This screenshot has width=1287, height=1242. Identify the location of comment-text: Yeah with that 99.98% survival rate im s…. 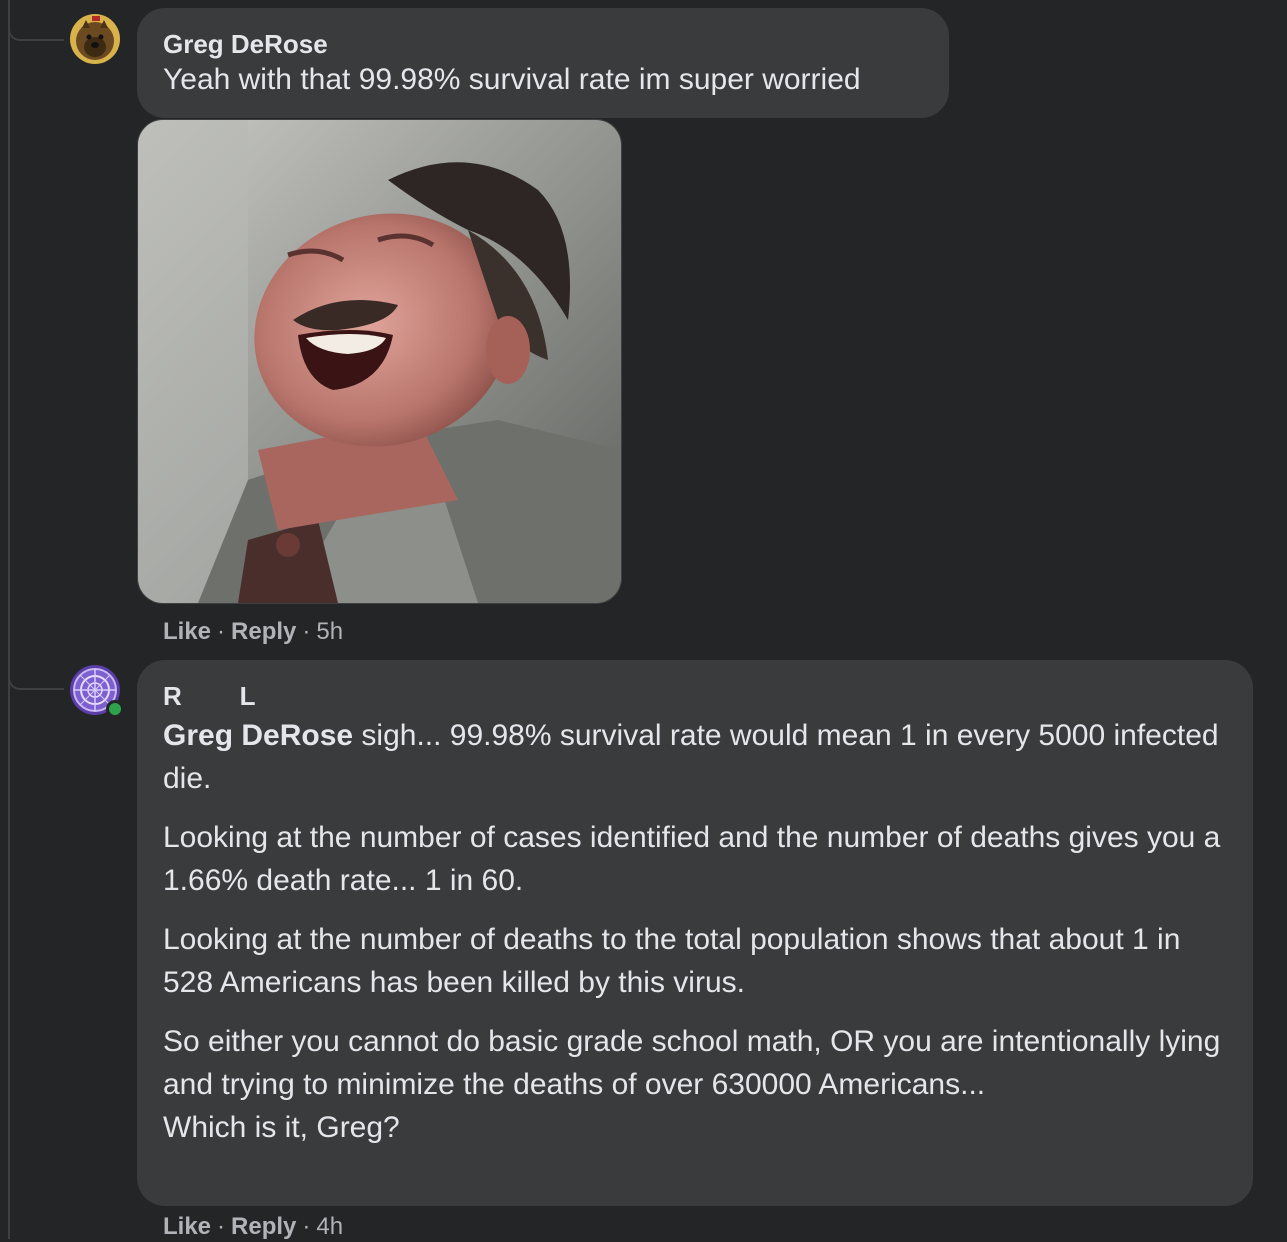
(512, 79).